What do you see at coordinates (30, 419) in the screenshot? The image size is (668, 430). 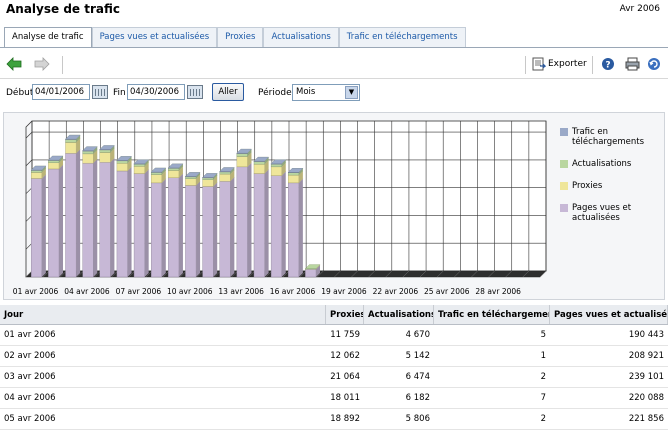 I see `table-cell: 05 avr 2006` at bounding box center [30, 419].